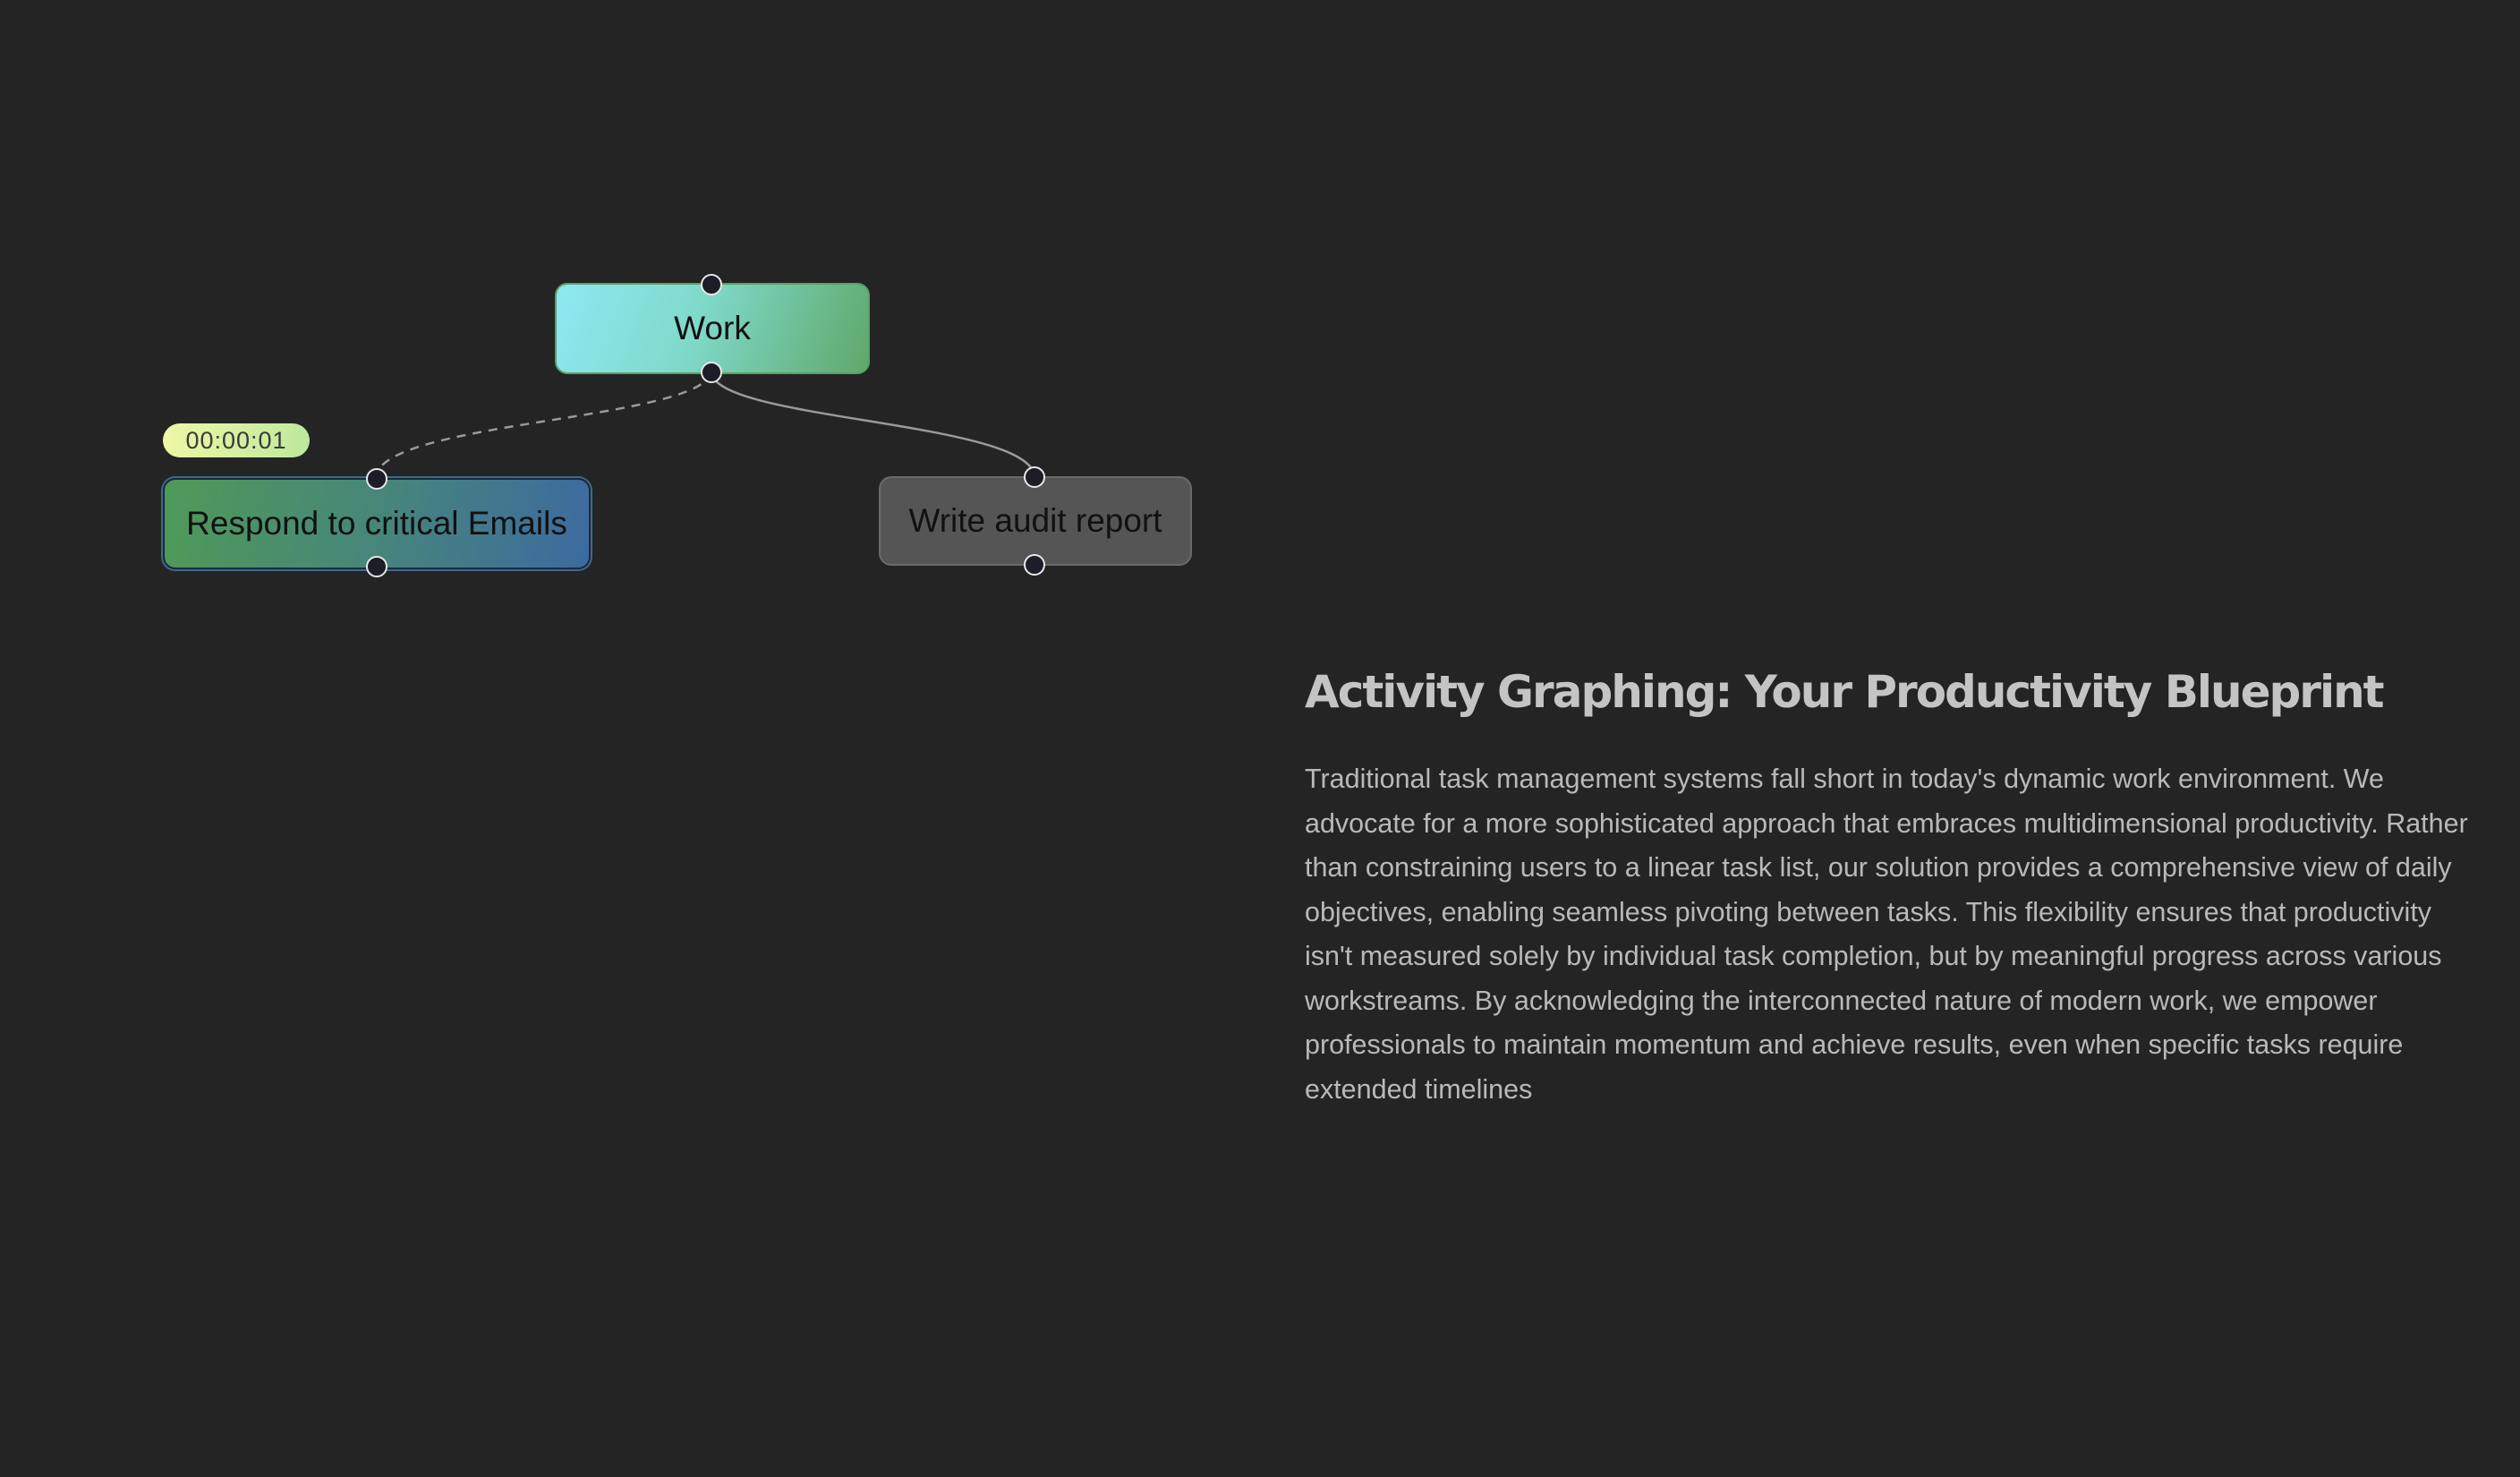 This screenshot has width=2520, height=1477. Describe the element at coordinates (712, 372) in the screenshot. I see `node-work-bottom-handle` at that location.